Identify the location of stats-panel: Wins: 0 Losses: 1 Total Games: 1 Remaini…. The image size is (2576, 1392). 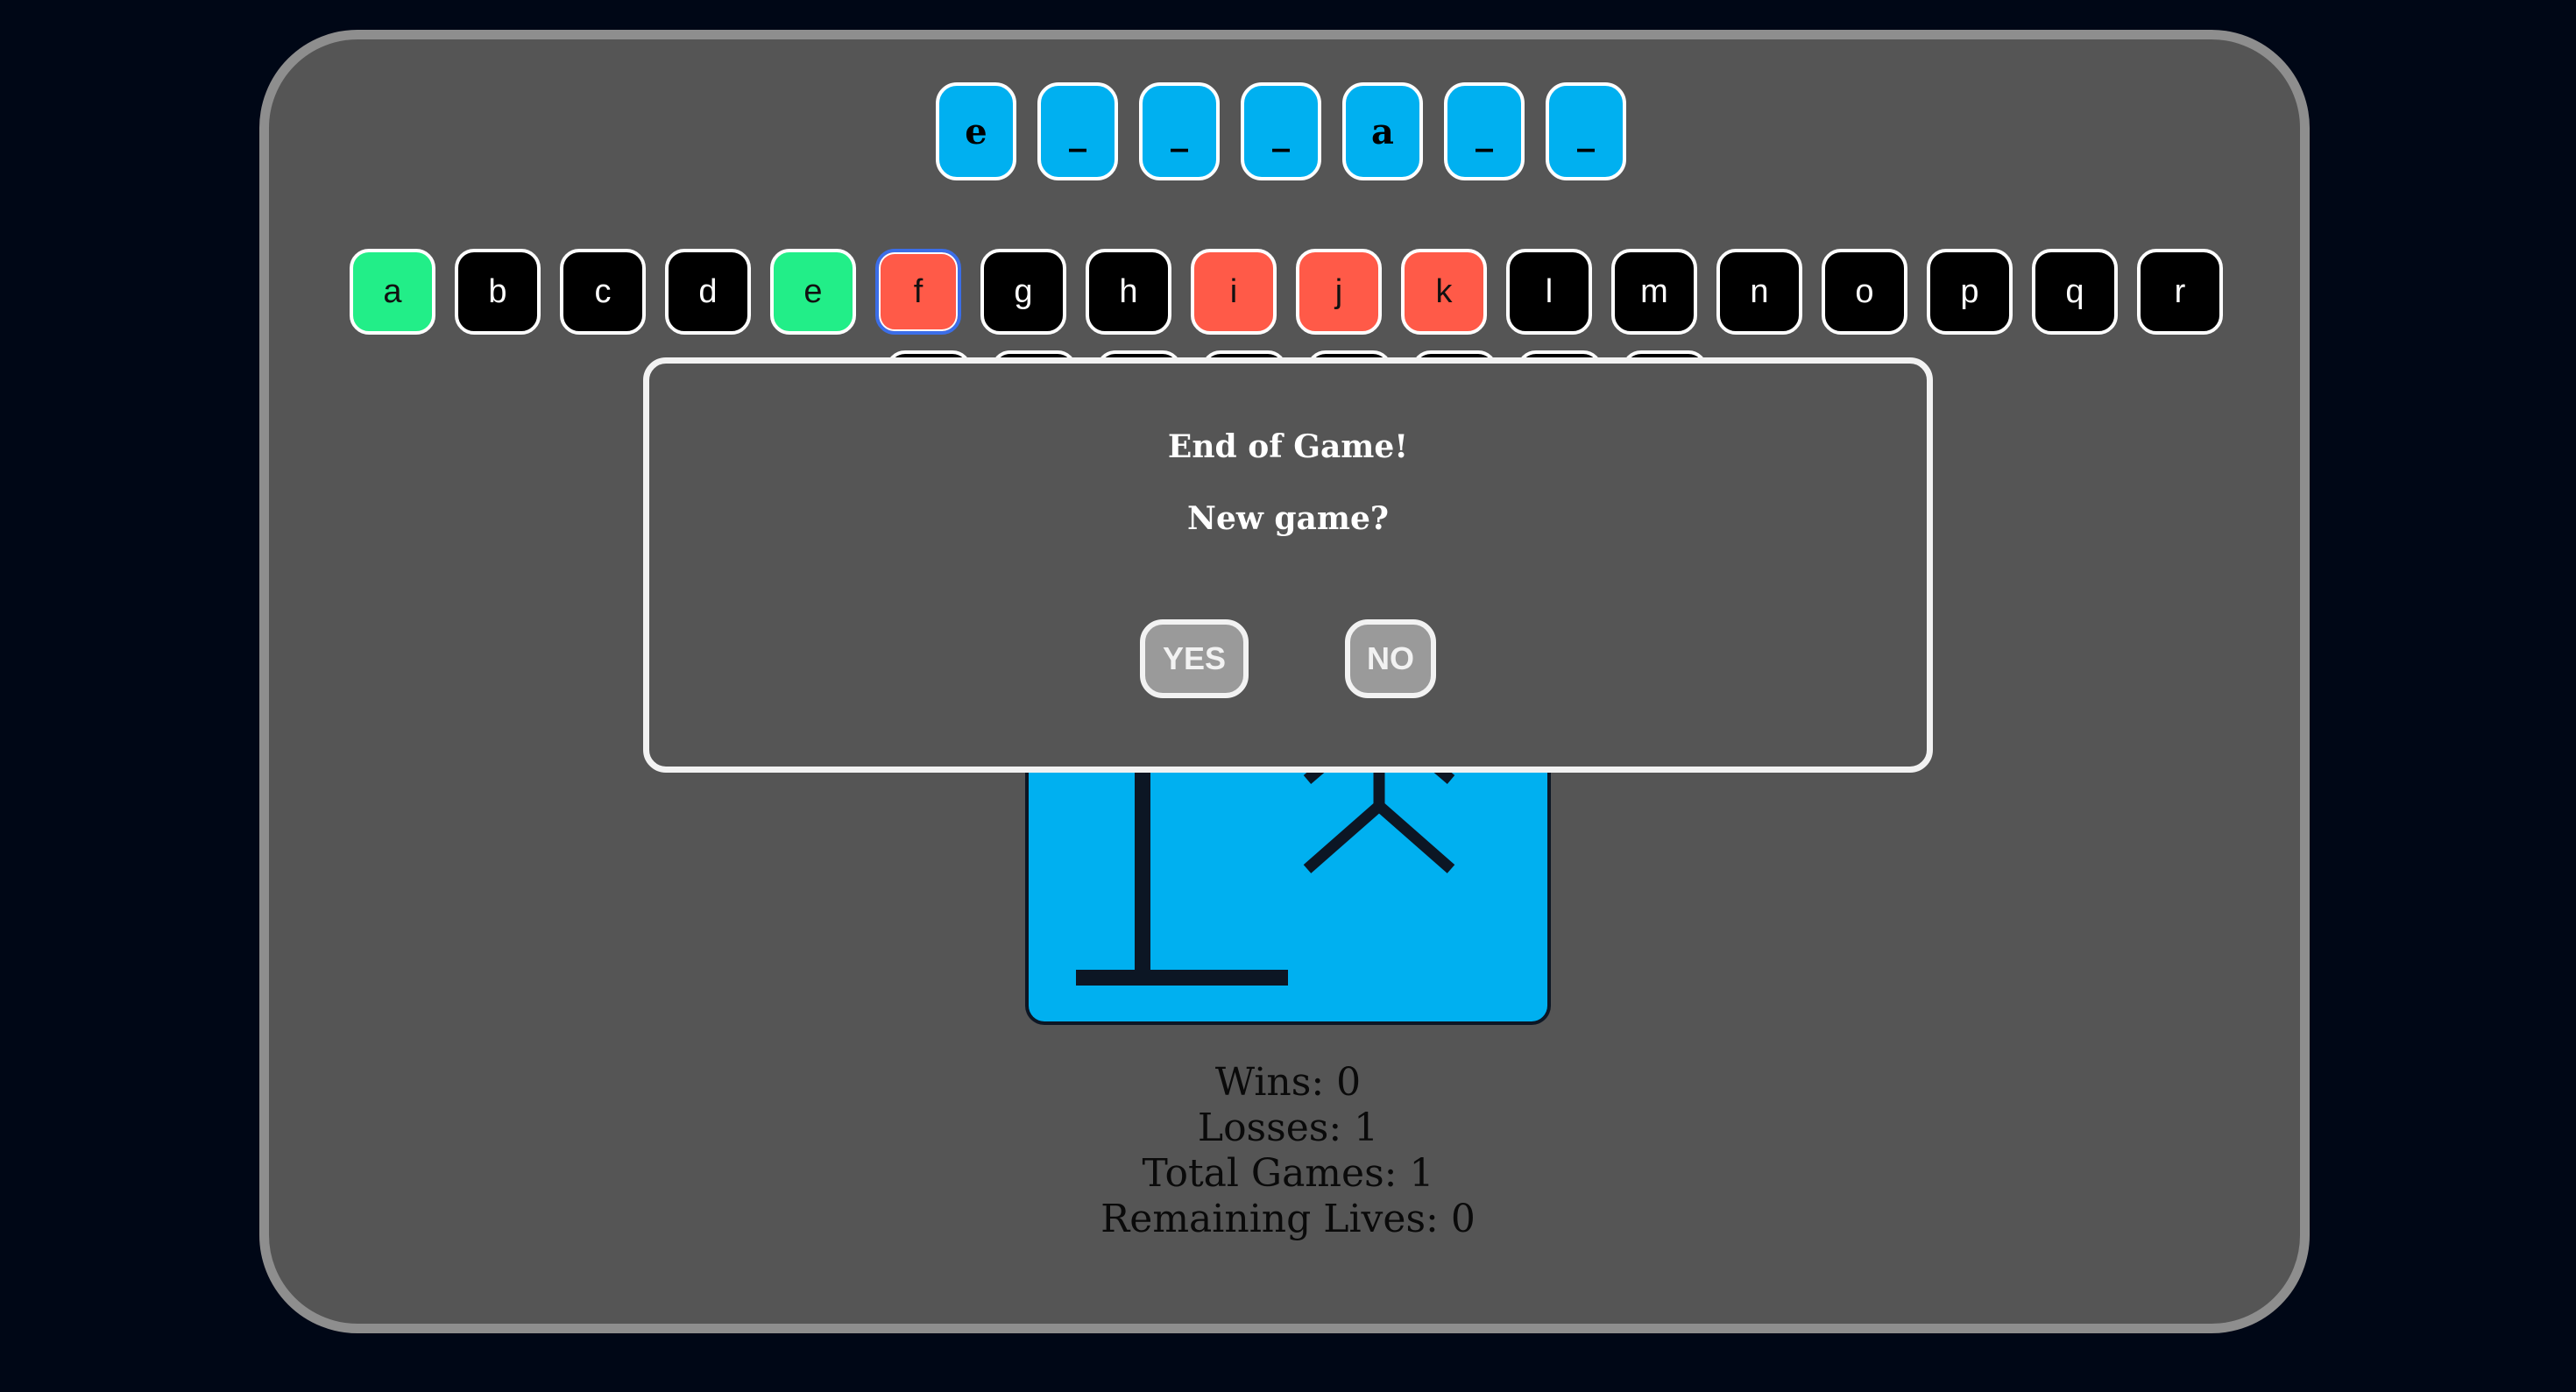
(1288, 1151).